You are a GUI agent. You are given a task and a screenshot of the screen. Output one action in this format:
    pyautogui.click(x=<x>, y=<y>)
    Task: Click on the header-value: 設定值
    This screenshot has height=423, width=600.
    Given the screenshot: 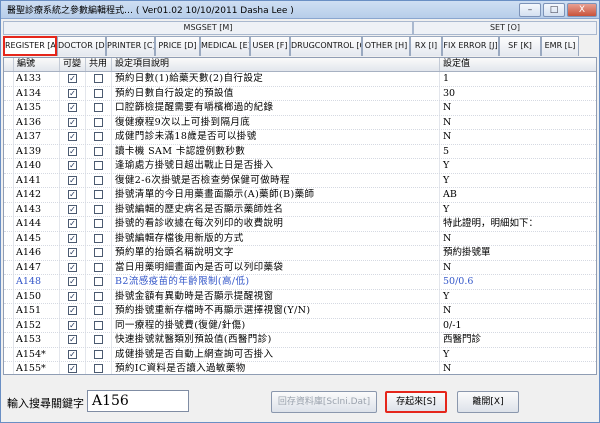 What is the action you would take?
    pyautogui.click(x=518, y=64)
    